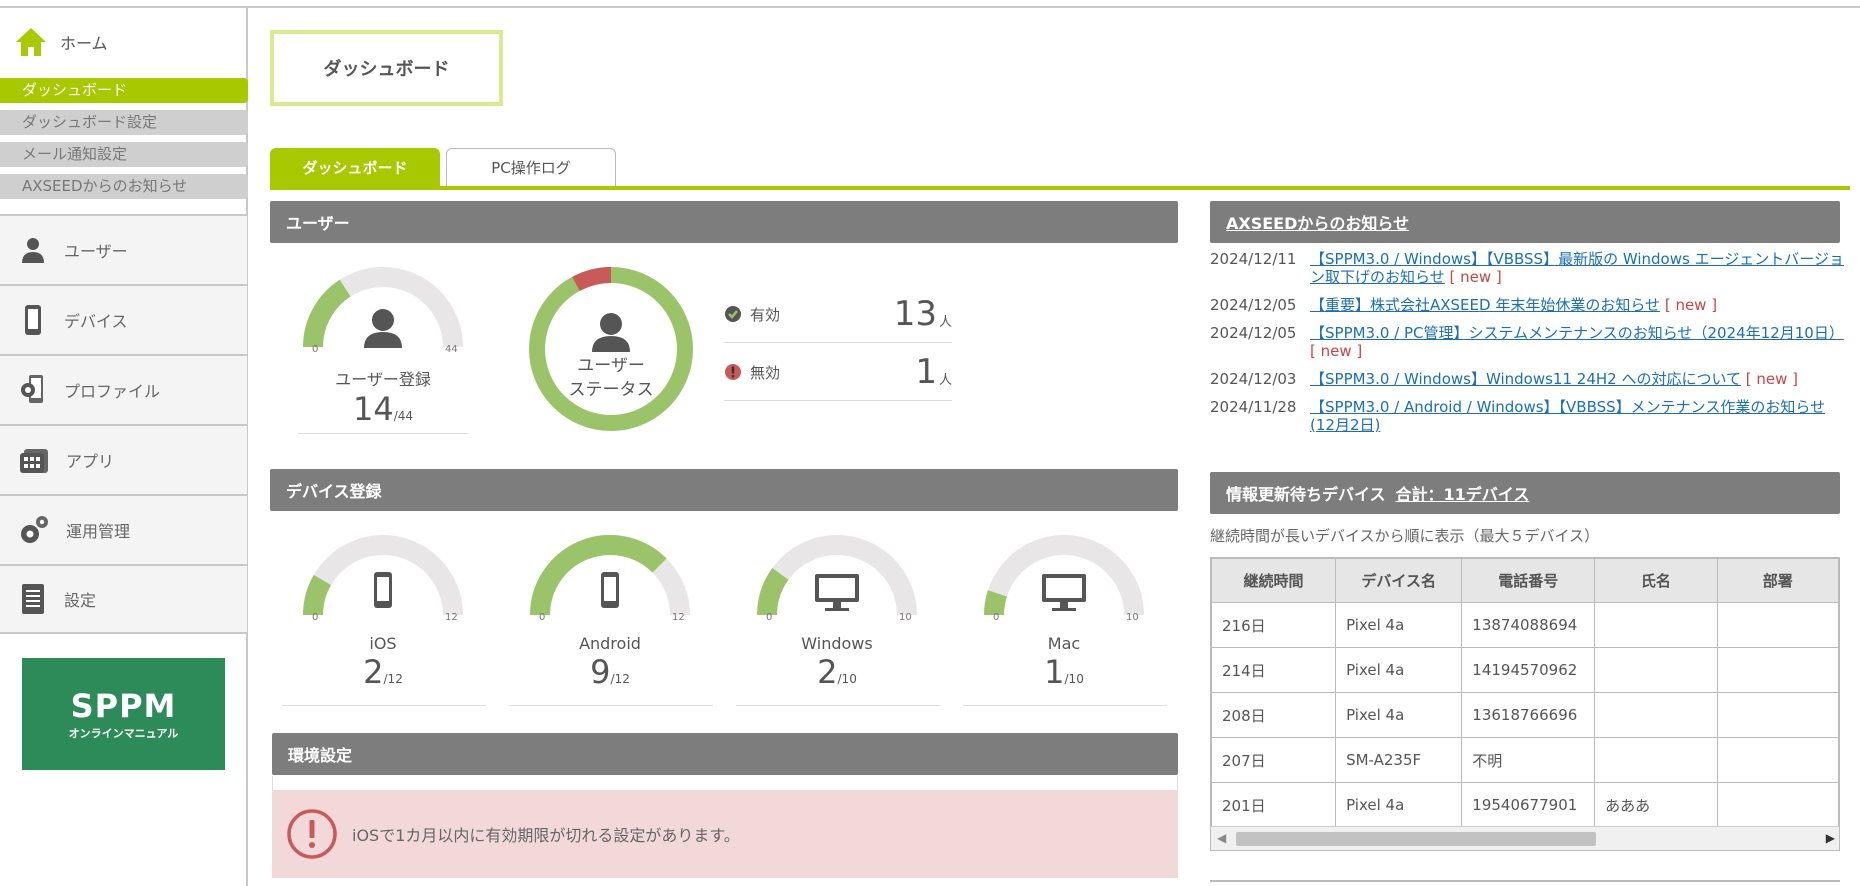  What do you see at coordinates (1274, 625) in the screenshot?
I see `table-cell: 216日` at bounding box center [1274, 625].